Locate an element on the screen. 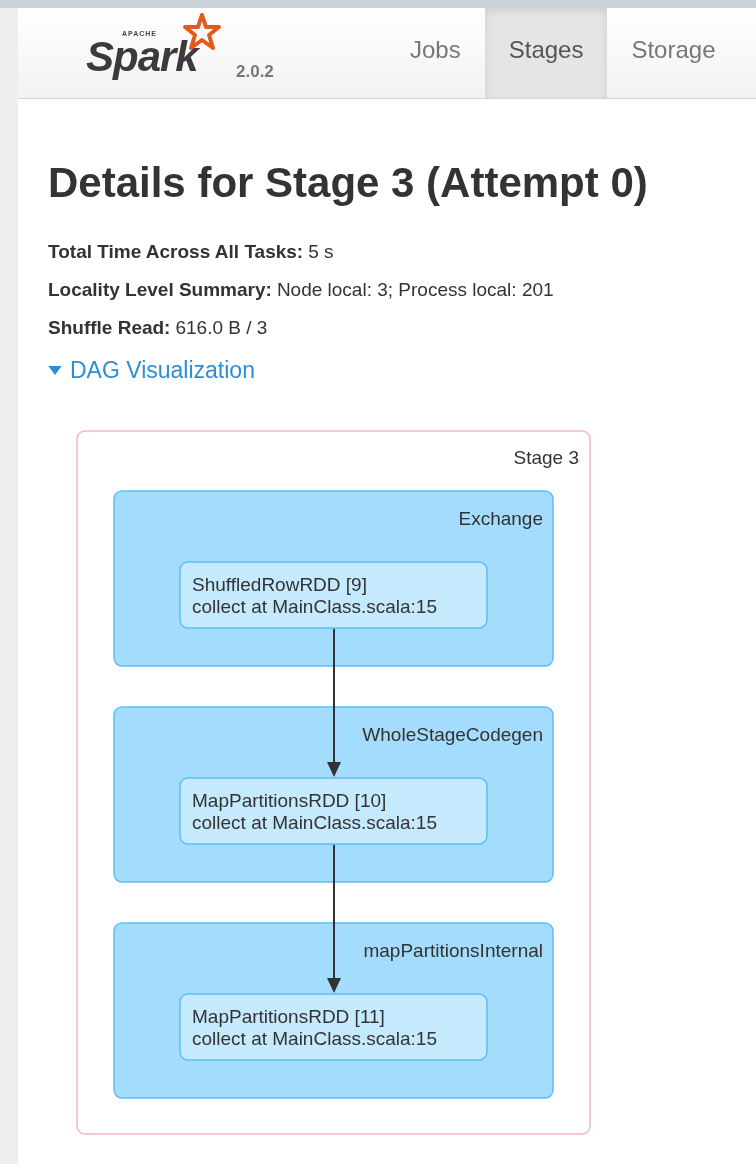 This screenshot has height=1164, width=756. node-name: MapPartitionsRDD [10] is located at coordinates (289, 800).